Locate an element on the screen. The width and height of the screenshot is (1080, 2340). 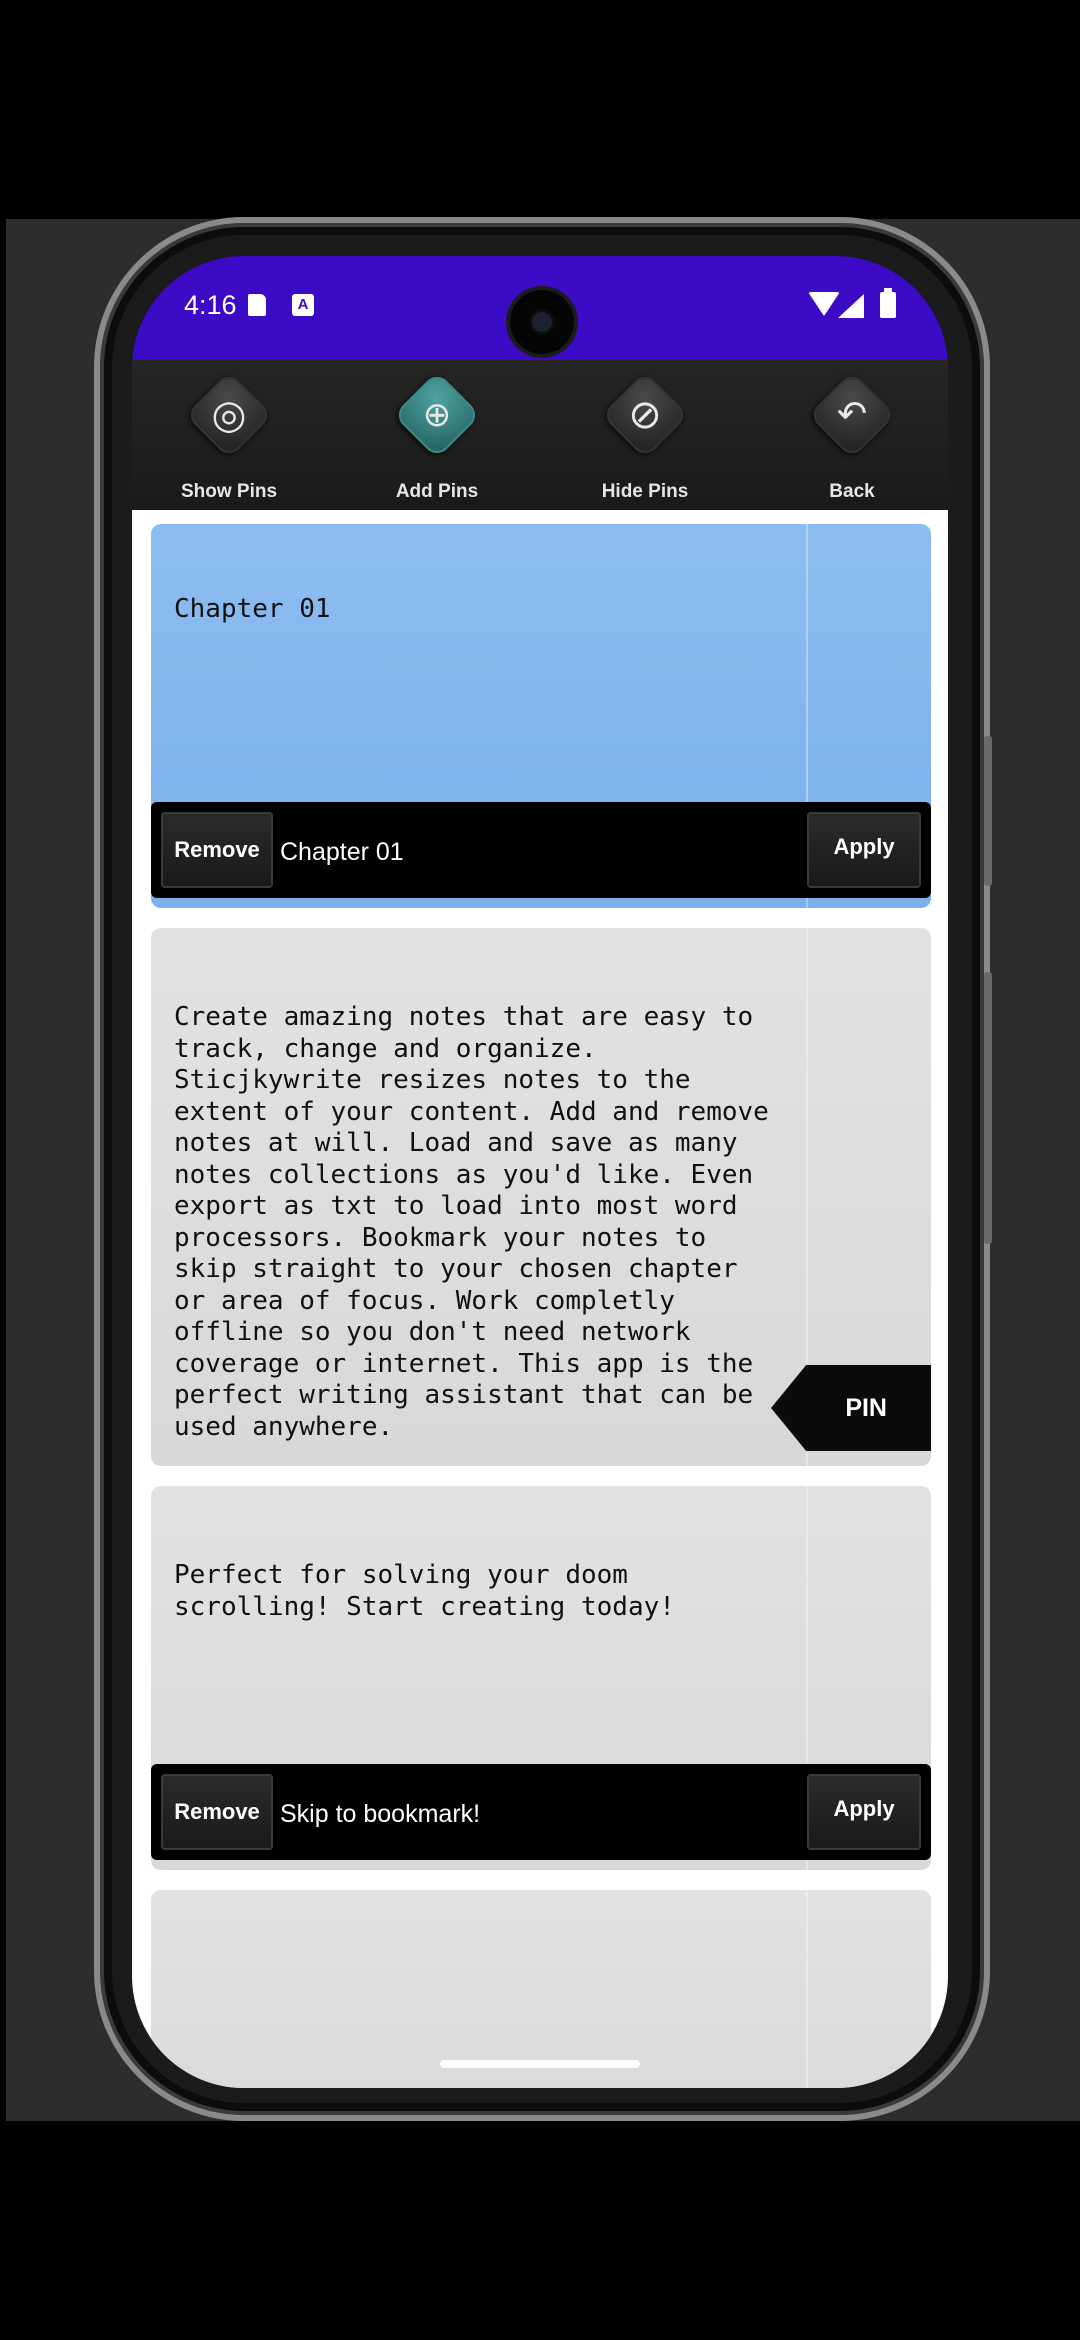
volume-up-button is located at coordinates (988, 811).